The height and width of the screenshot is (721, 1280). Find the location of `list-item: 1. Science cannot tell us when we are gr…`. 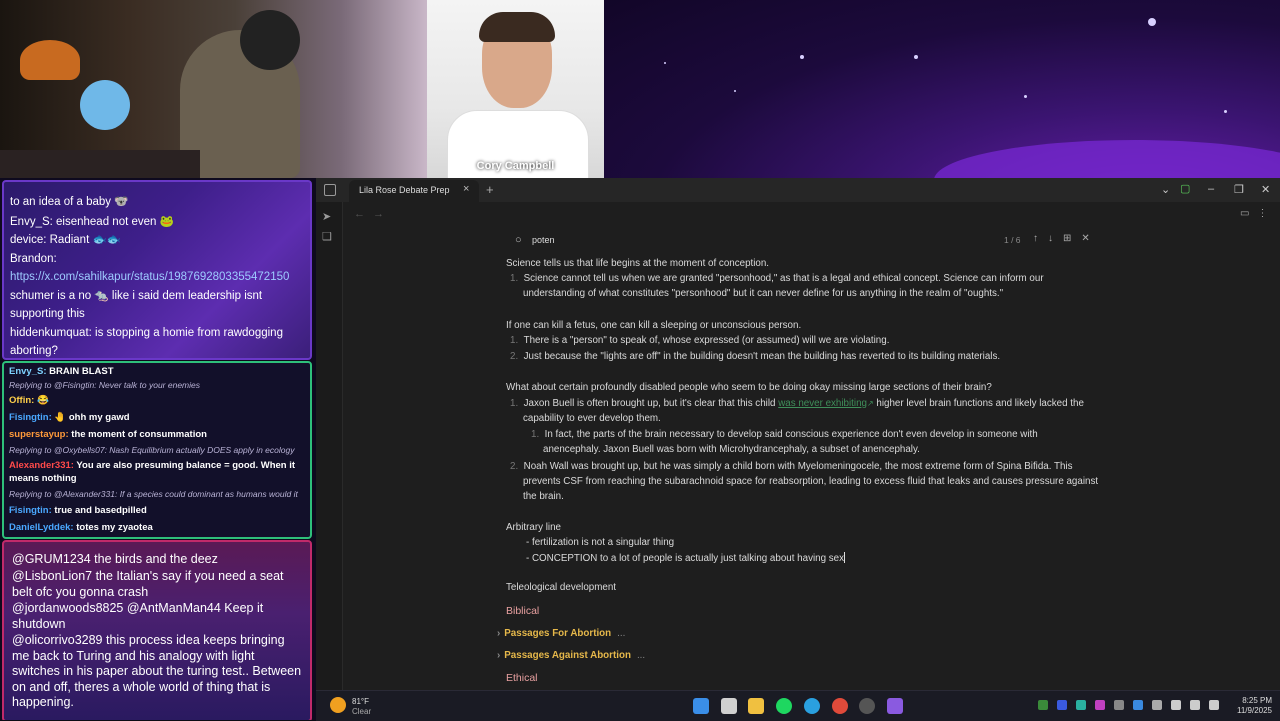

list-item: 1. Science cannot tell us when we are gr… is located at coordinates (777, 278).